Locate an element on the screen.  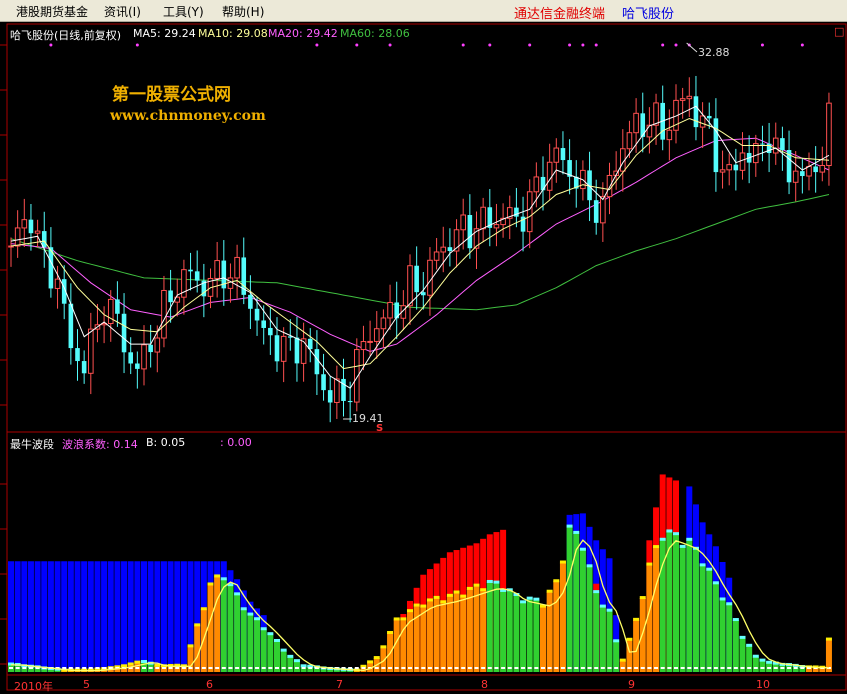
menu-tools: 工具(Y) is located at coordinates (183, 11).